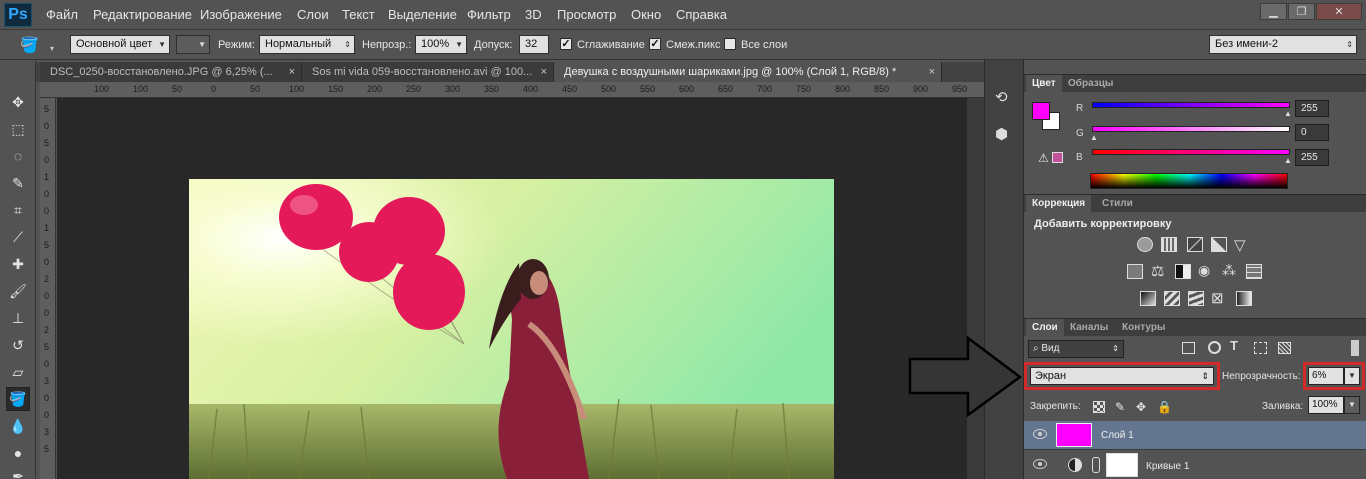 This screenshot has width=1366, height=479. I want to click on blend-mode-select: Экран ⇕, so click(1122, 376).